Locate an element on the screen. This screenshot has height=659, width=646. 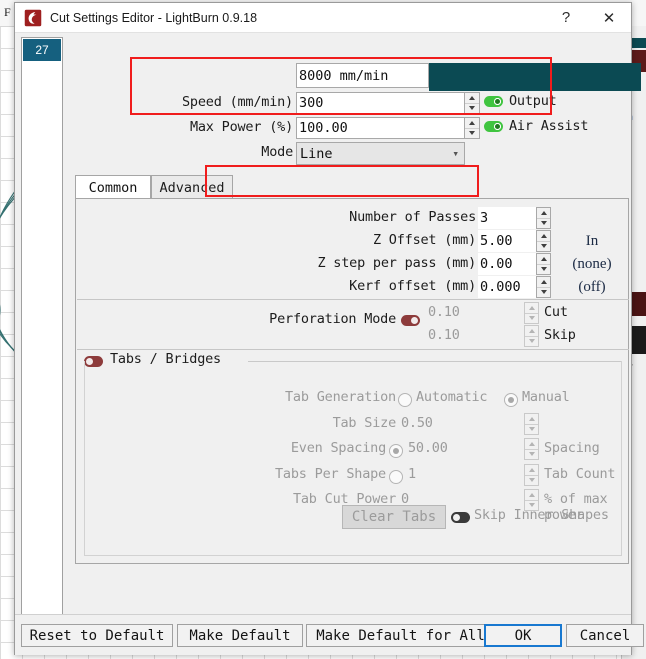
tab-size-spin-up is located at coordinates (531, 419).